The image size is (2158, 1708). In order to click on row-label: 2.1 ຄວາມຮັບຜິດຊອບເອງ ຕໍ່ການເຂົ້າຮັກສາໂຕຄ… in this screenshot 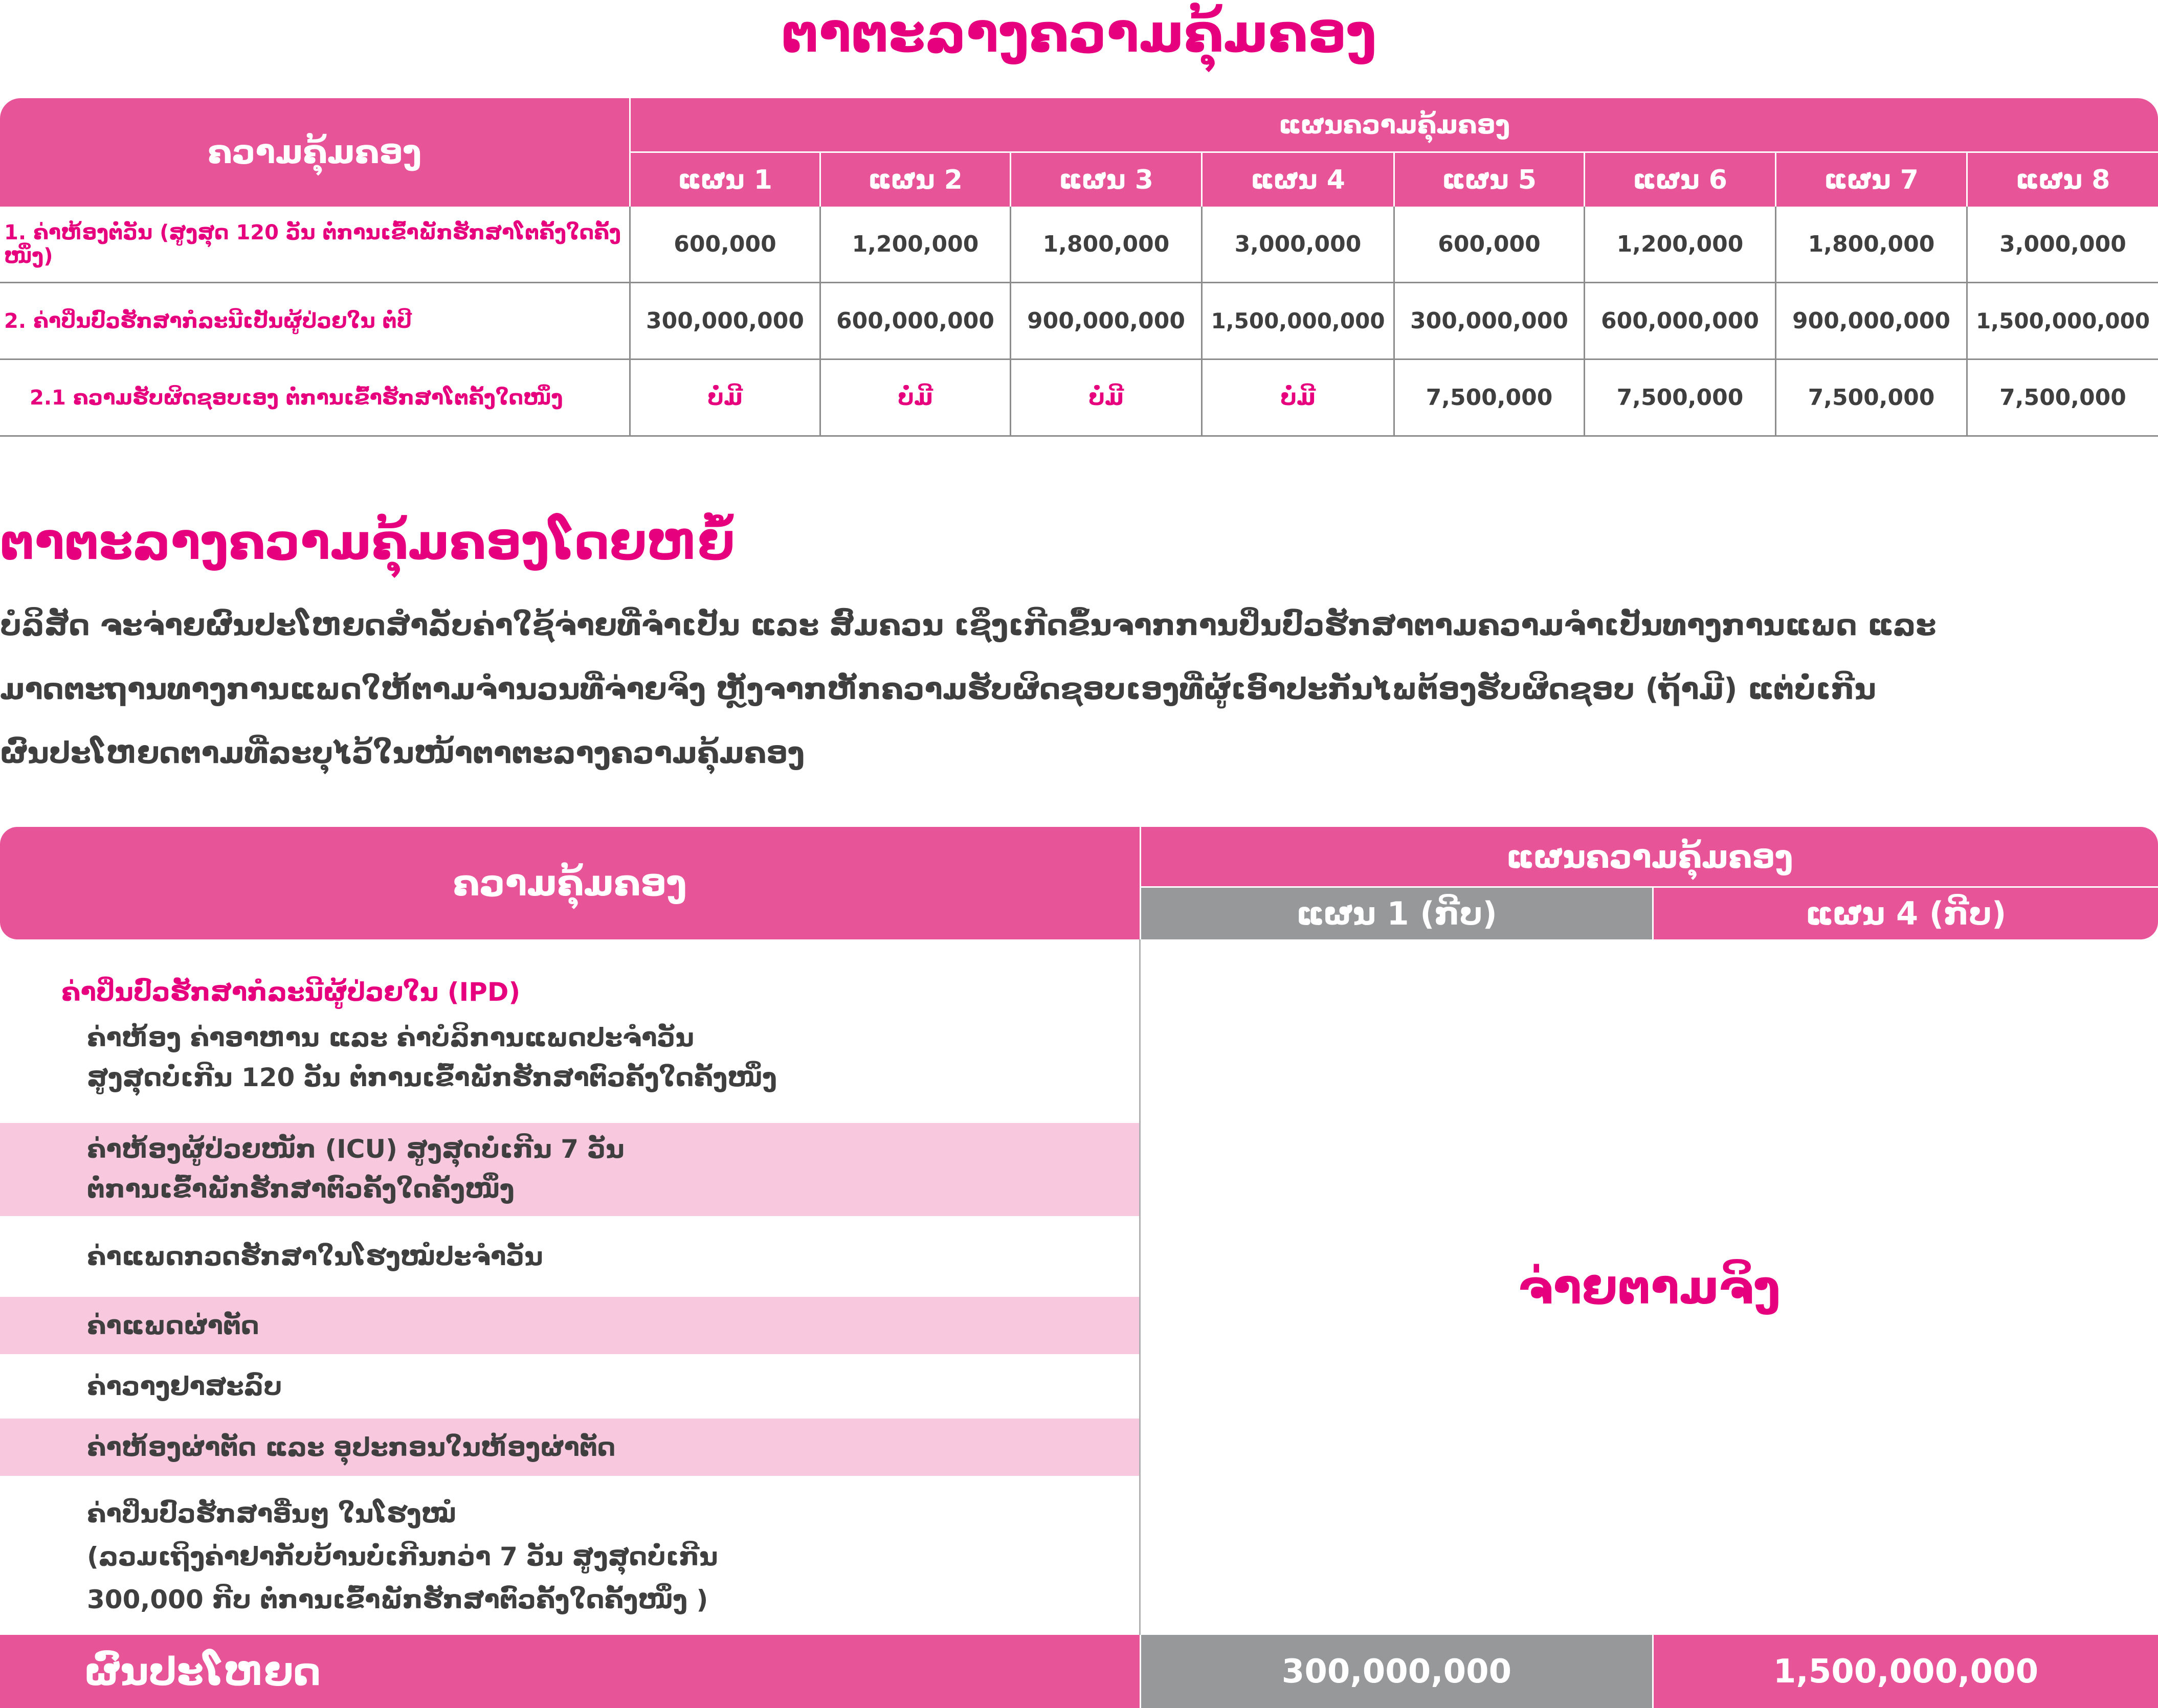, I will do `click(296, 398)`.